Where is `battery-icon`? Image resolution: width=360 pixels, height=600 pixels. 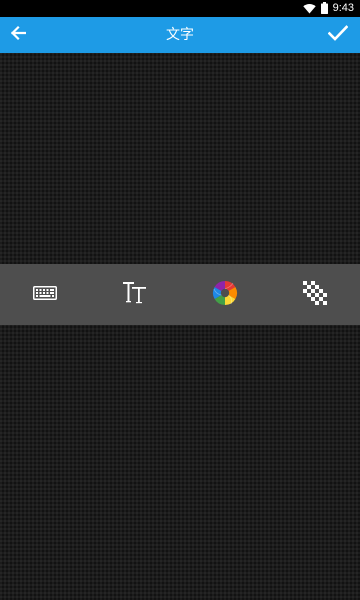 battery-icon is located at coordinates (324, 9).